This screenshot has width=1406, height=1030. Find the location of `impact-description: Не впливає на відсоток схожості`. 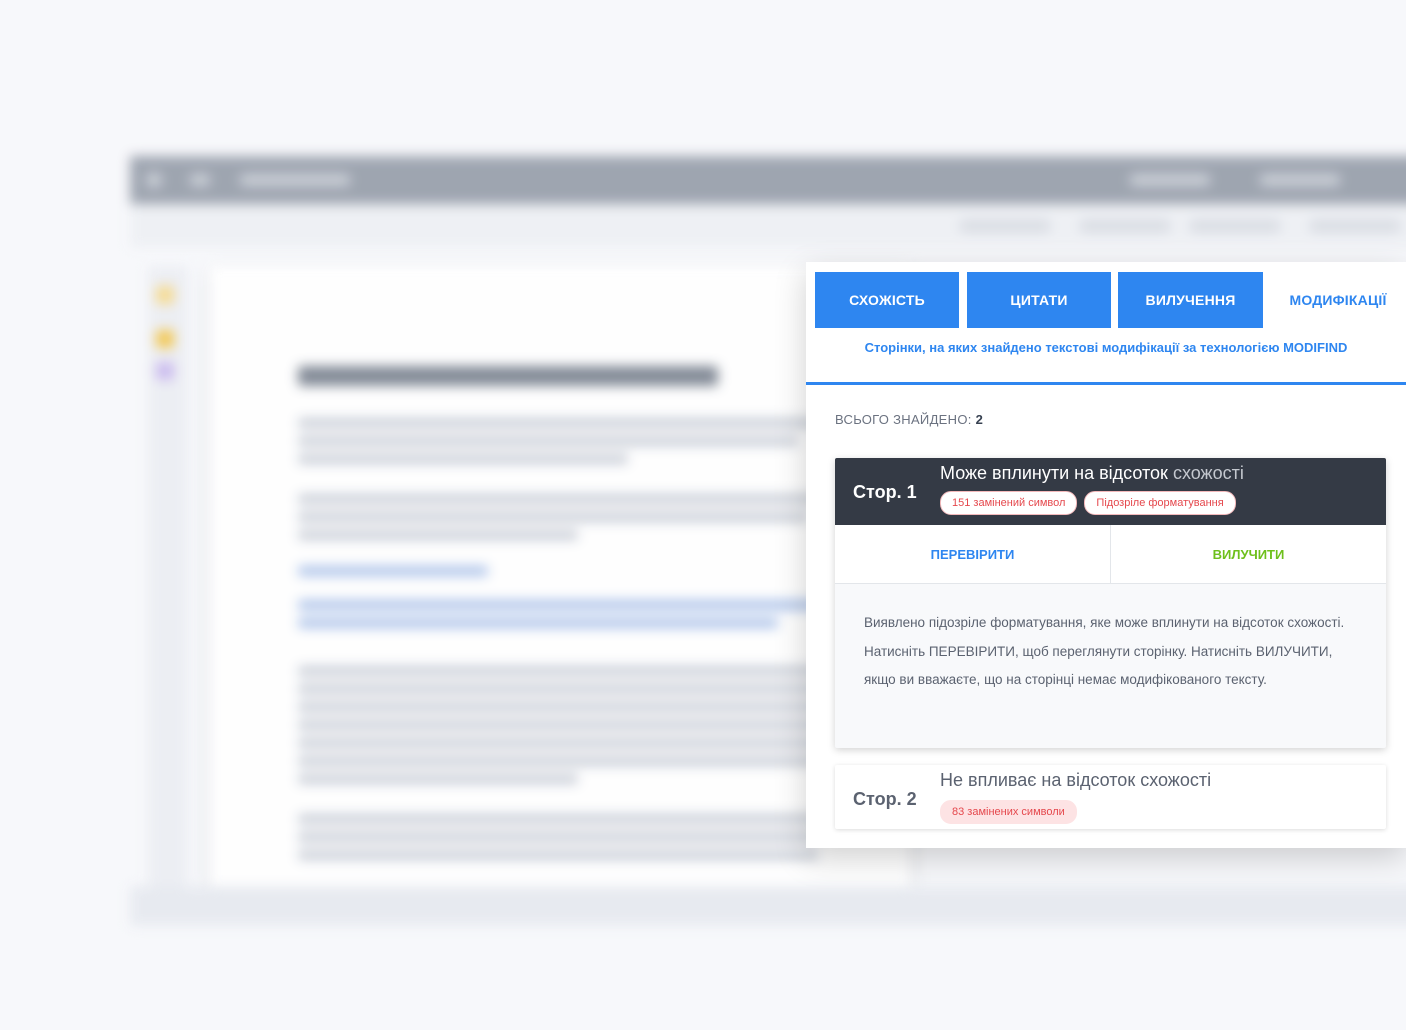

impact-description: Не впливає на відсоток схожості is located at coordinates (1076, 780).